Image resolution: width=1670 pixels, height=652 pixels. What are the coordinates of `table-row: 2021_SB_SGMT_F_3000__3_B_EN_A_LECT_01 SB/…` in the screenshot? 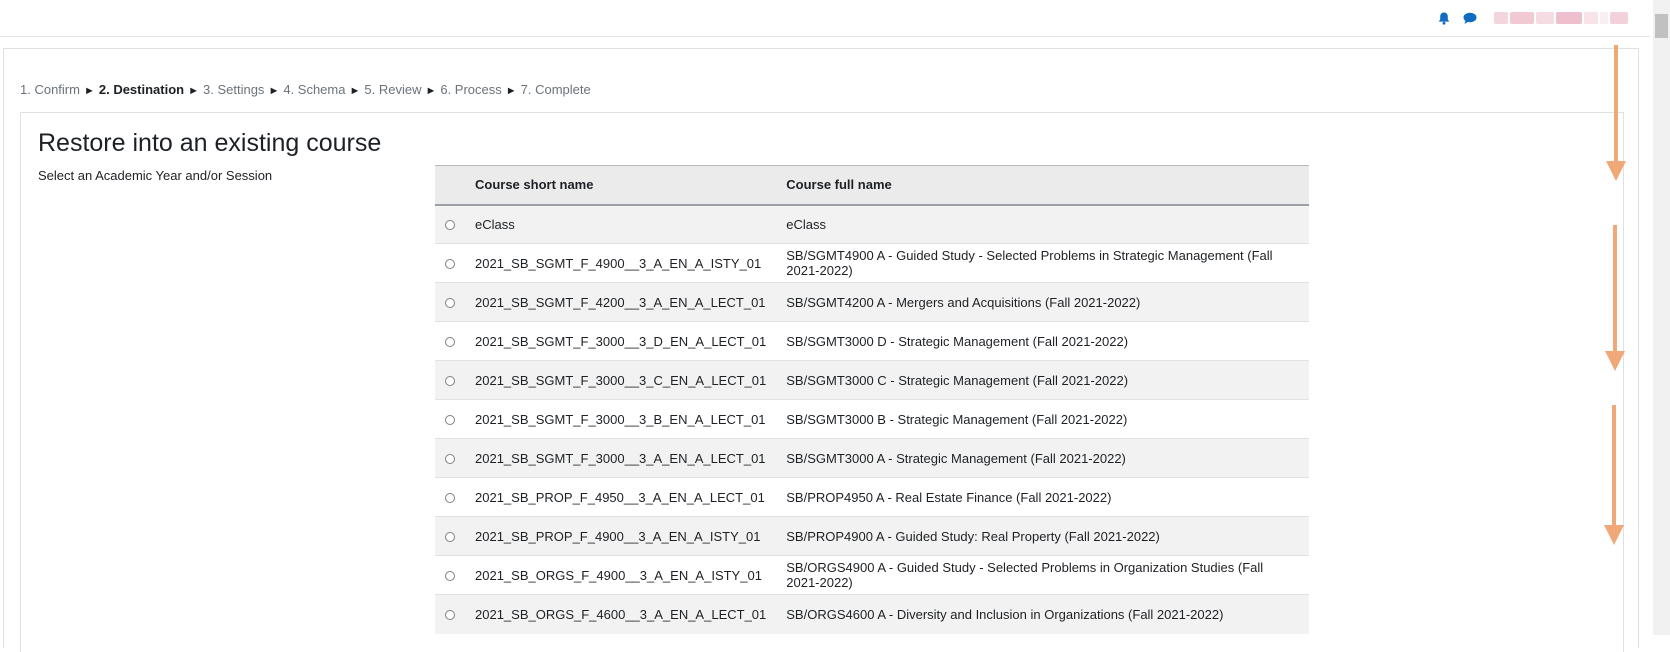 It's located at (872, 419).